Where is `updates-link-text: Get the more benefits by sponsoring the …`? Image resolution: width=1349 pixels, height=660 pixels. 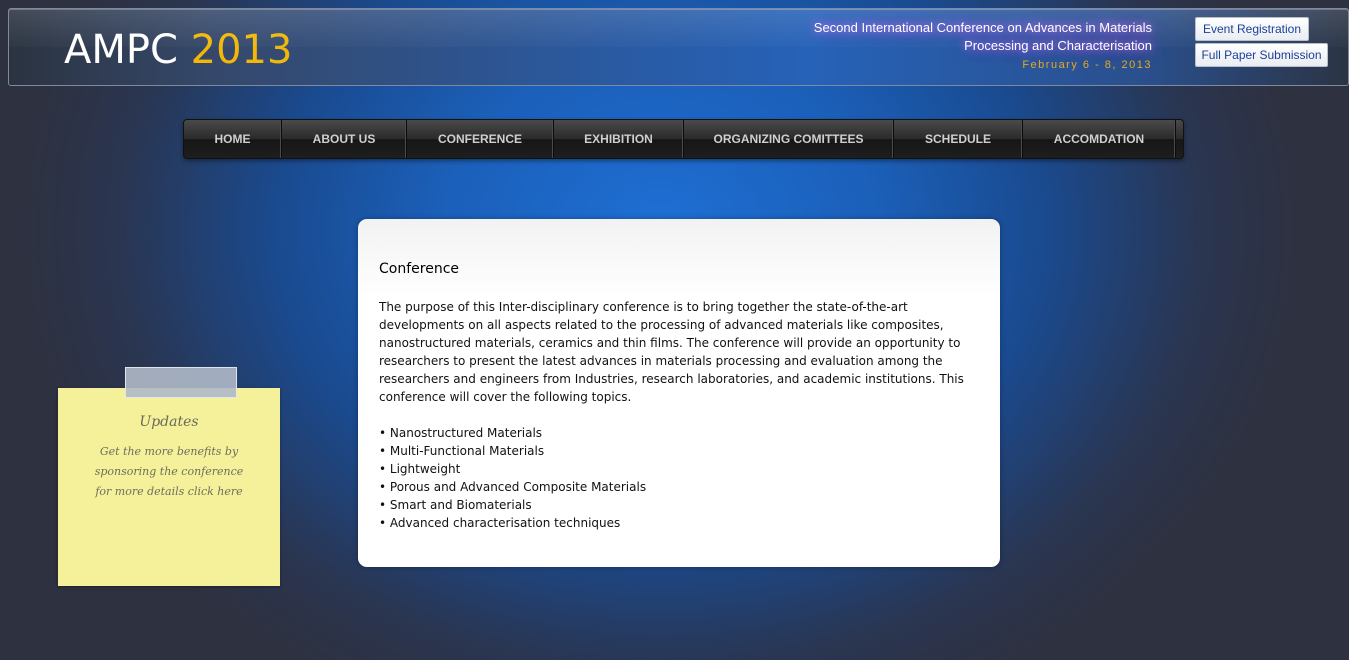
updates-link-text: Get the more benefits by sponsoring the … is located at coordinates (169, 472).